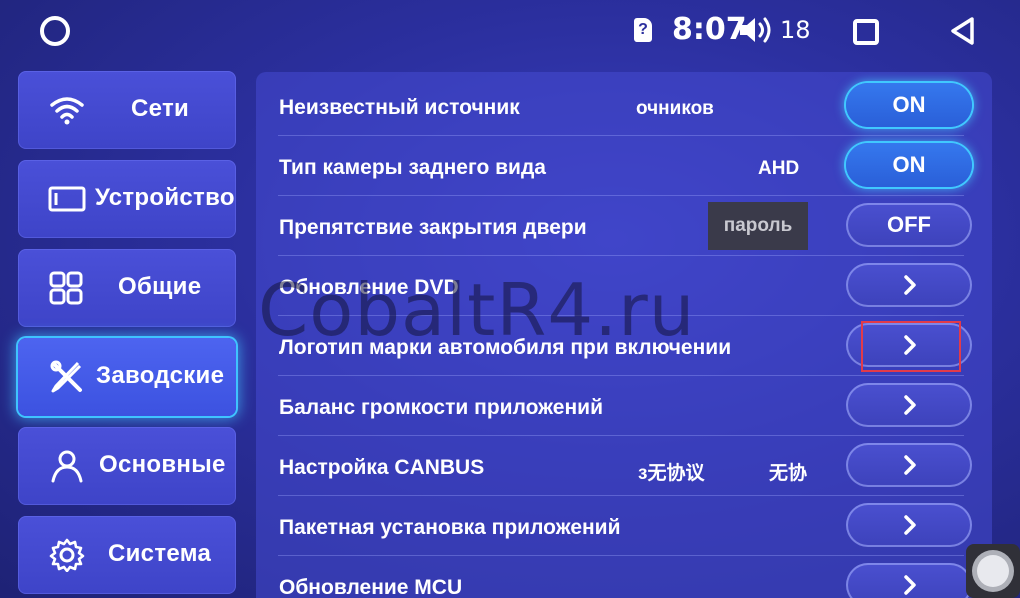  What do you see at coordinates (616, 106) in the screenshot?
I see `settings-row-unknown-source: Неизвестный источник очников ON` at bounding box center [616, 106].